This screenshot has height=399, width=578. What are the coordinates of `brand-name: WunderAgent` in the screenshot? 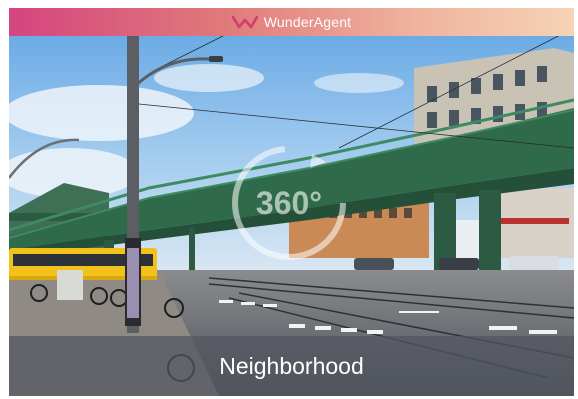 It's located at (307, 22).